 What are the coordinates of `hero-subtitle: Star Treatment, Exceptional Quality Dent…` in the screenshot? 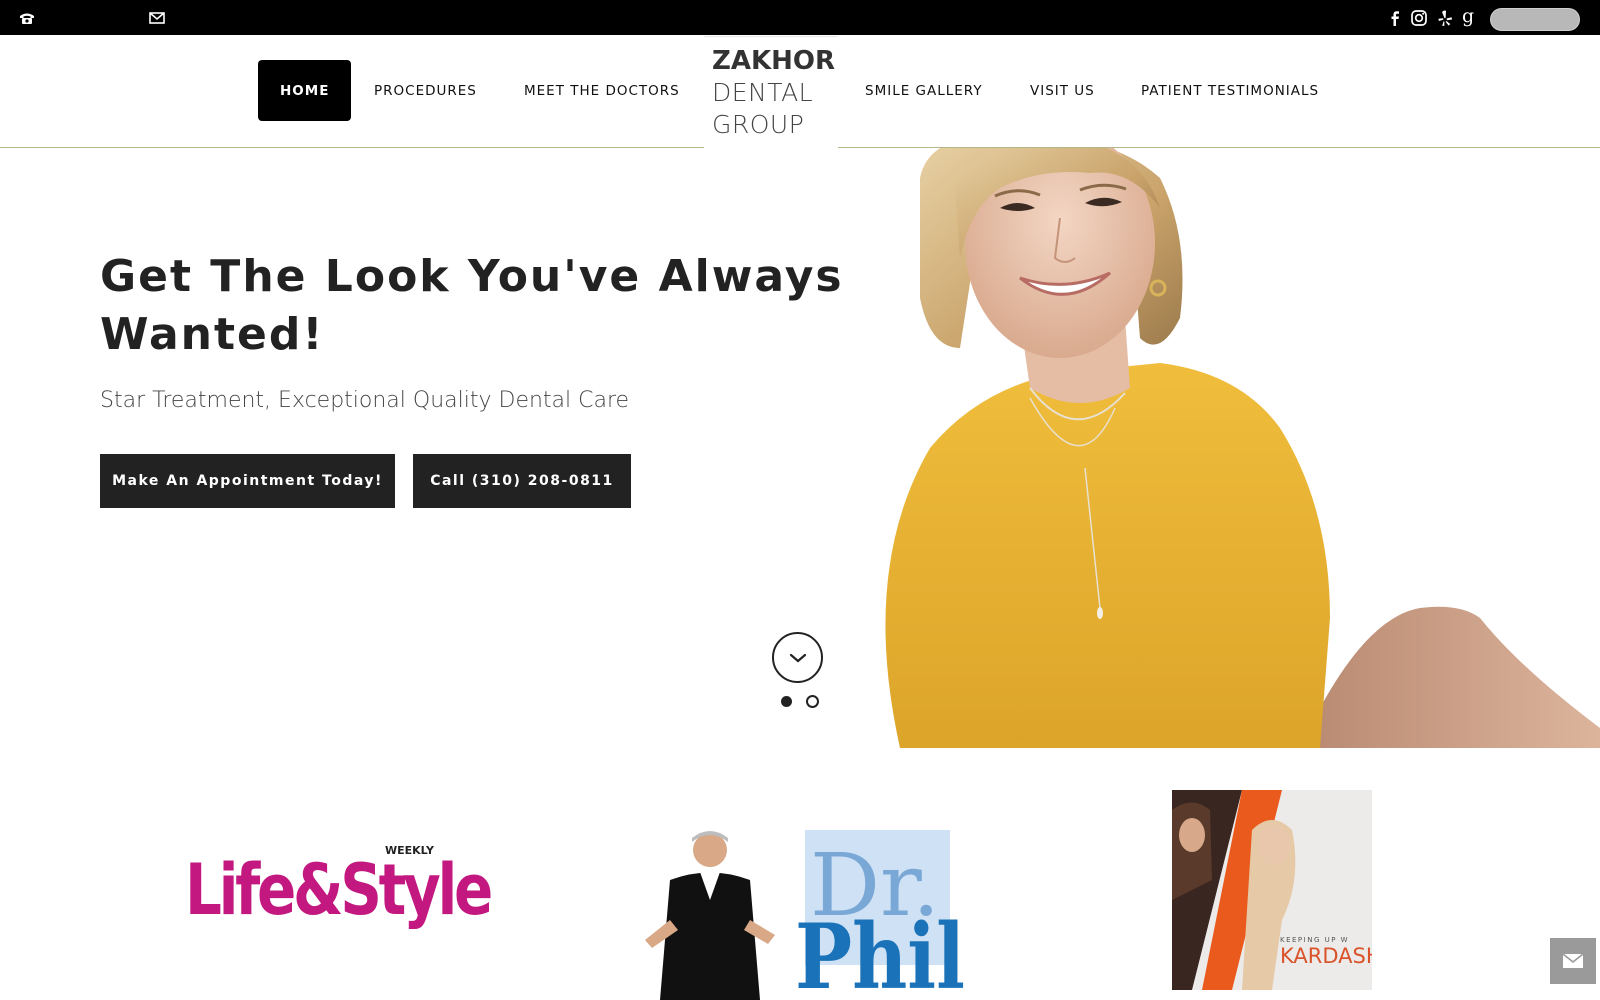 It's located at (365, 400).